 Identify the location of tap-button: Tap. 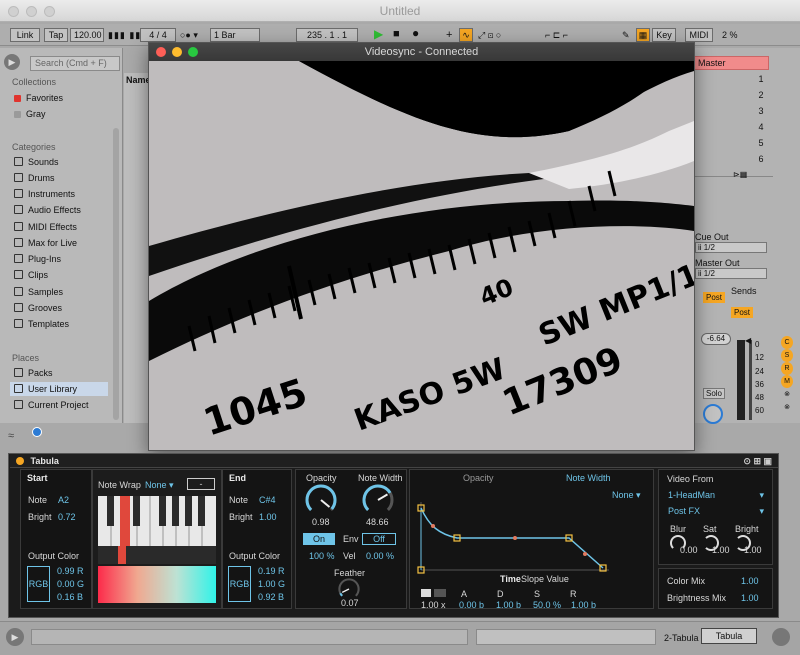
(56, 35).